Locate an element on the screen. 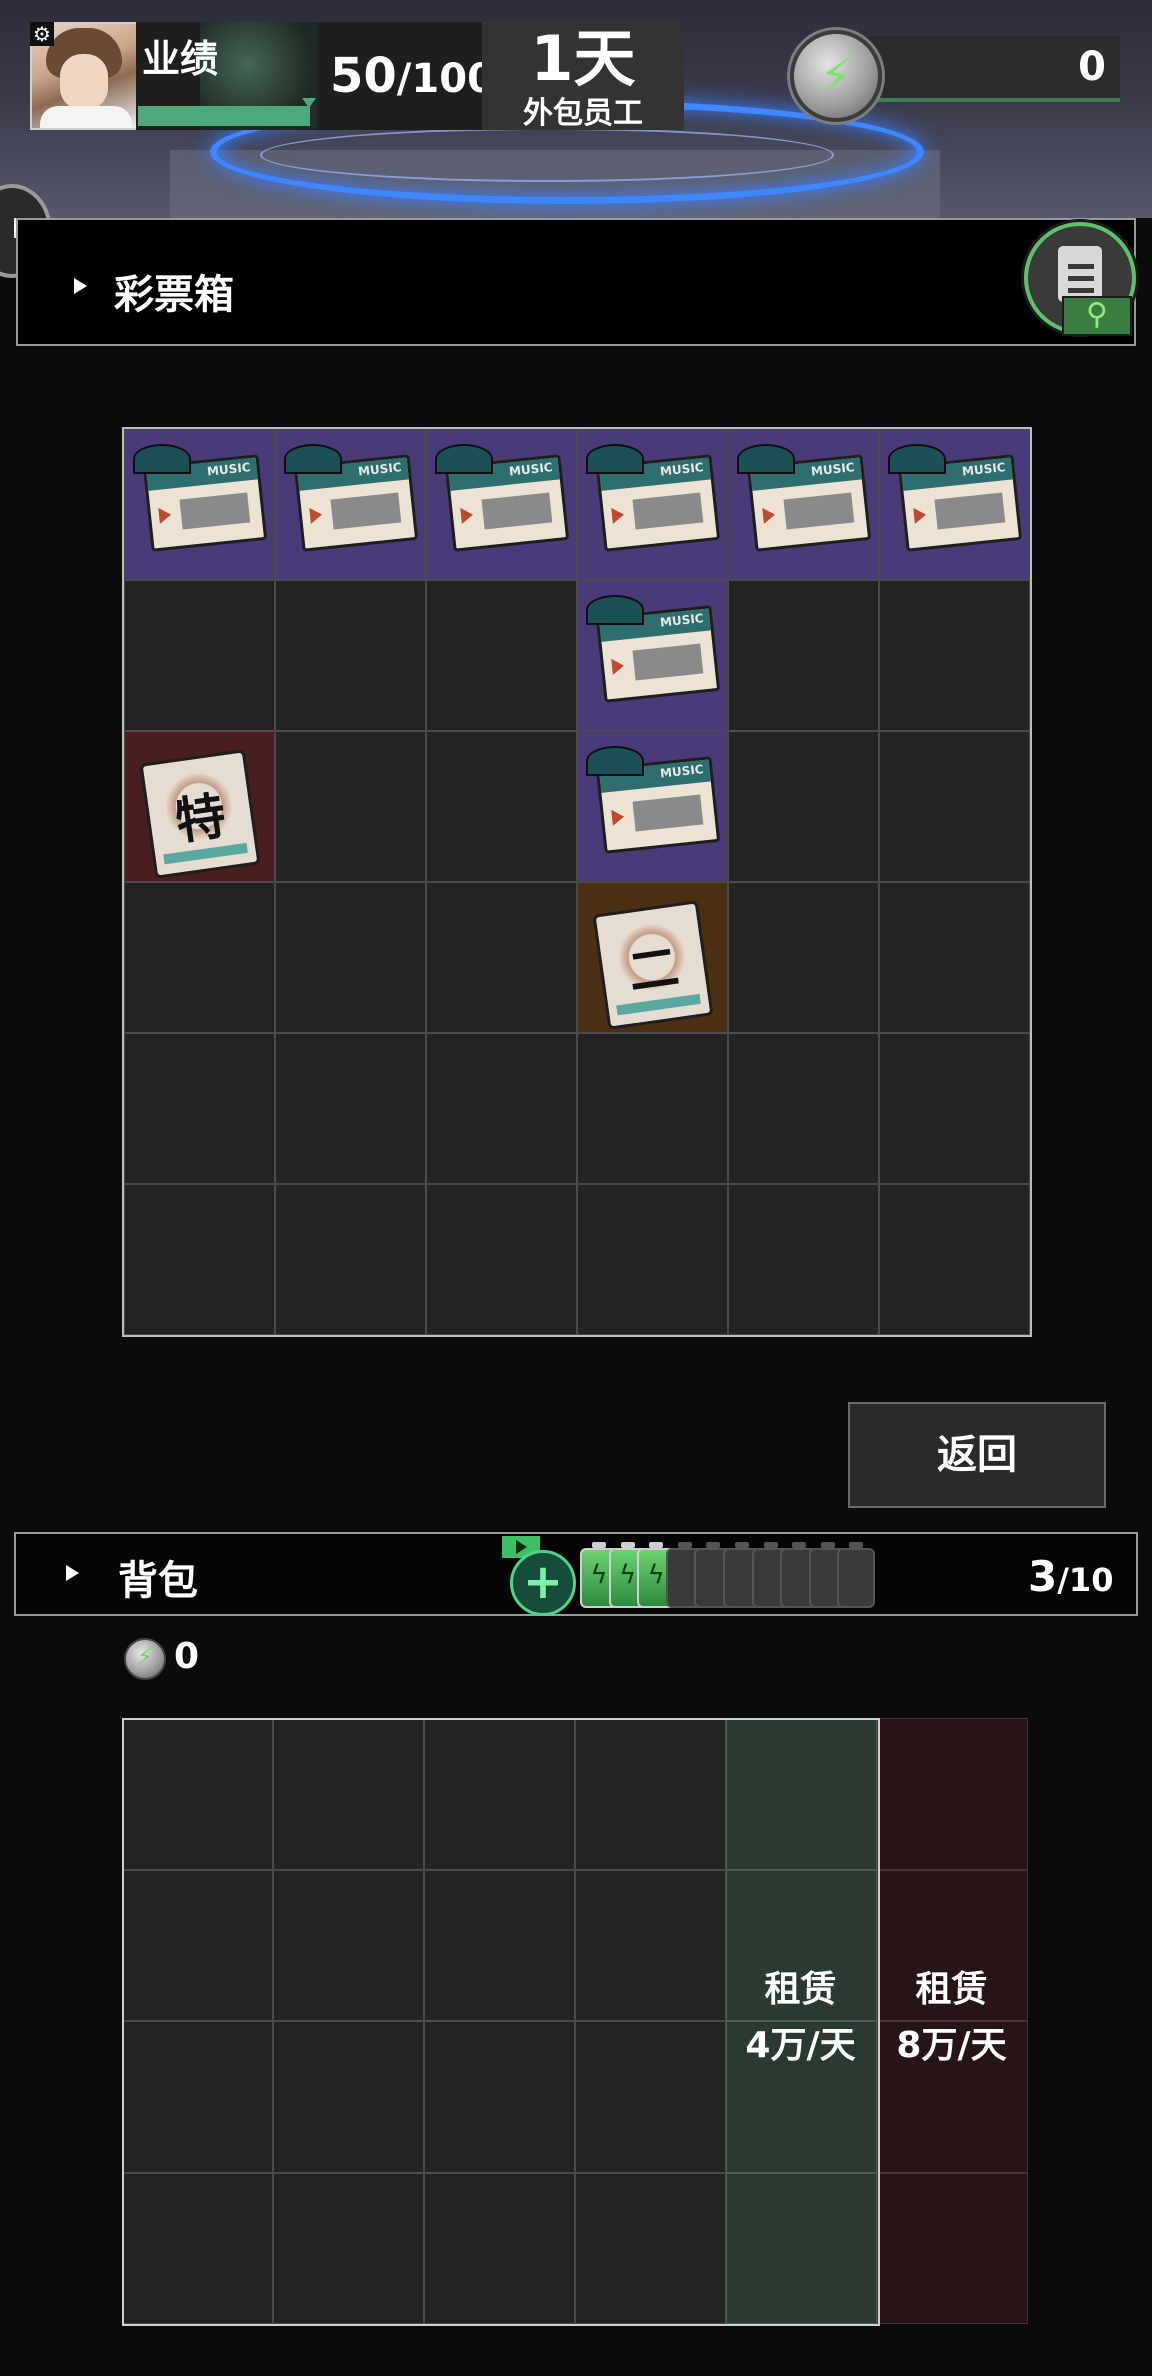 The height and width of the screenshot is (2376, 1152). lottery-slot-second: 二 is located at coordinates (652, 957).